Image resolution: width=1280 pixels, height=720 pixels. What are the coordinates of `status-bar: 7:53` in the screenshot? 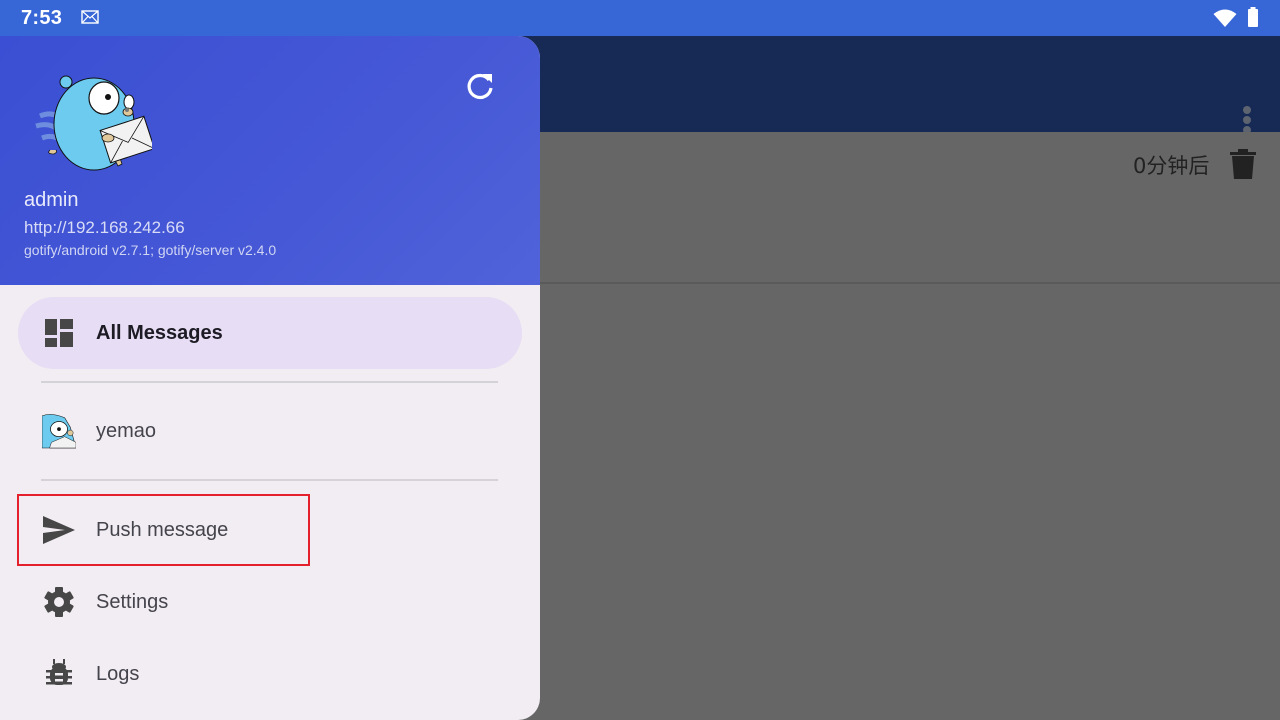 It's located at (640, 18).